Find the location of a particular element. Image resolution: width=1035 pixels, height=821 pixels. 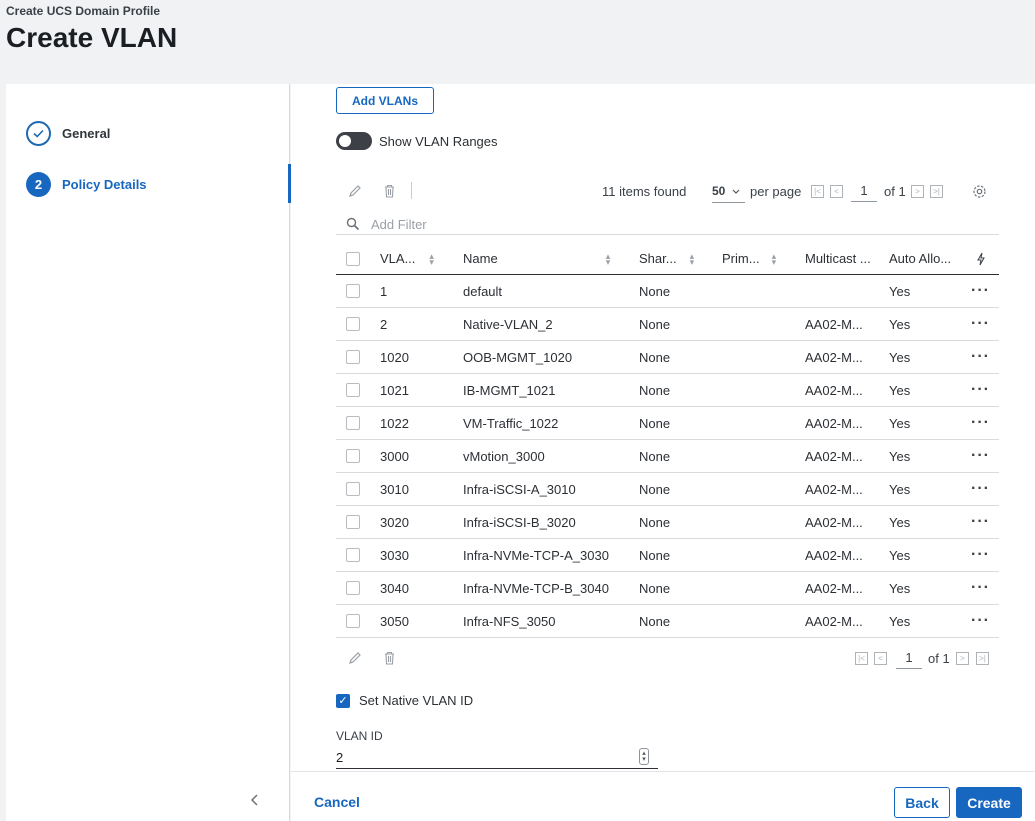

set-native-vlan-checkbox: ✓ is located at coordinates (343, 700).